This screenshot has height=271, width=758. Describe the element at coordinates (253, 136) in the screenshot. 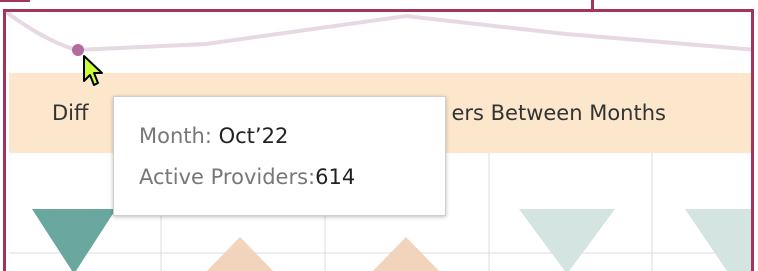

I see `tooltip-month-value: Oct’22` at that location.